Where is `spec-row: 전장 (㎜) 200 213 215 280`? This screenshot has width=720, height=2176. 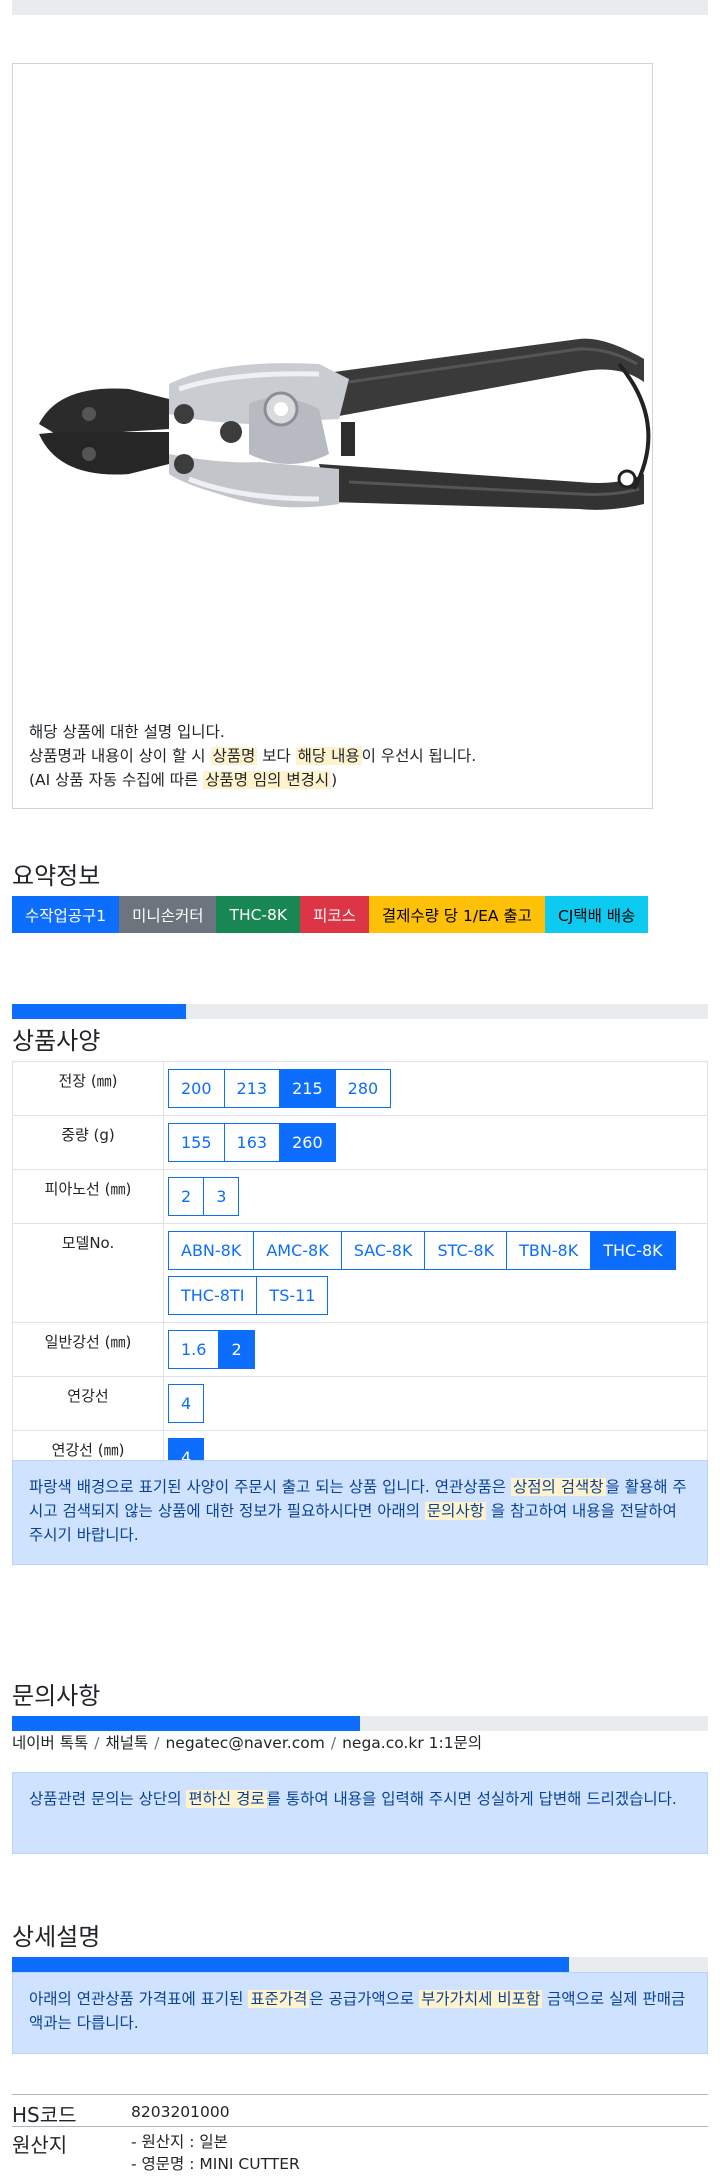
spec-row: 전장 (㎜) 200 213 215 280 is located at coordinates (360, 1088).